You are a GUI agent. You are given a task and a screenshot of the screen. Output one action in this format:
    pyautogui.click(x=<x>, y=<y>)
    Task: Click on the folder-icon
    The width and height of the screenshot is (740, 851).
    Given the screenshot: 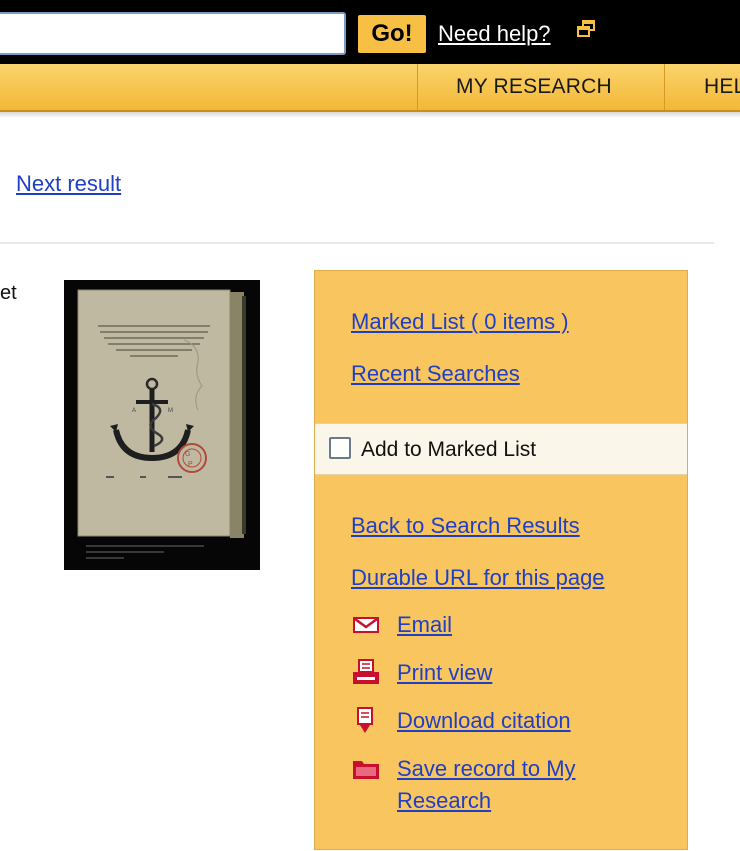 What is the action you would take?
    pyautogui.click(x=366, y=770)
    